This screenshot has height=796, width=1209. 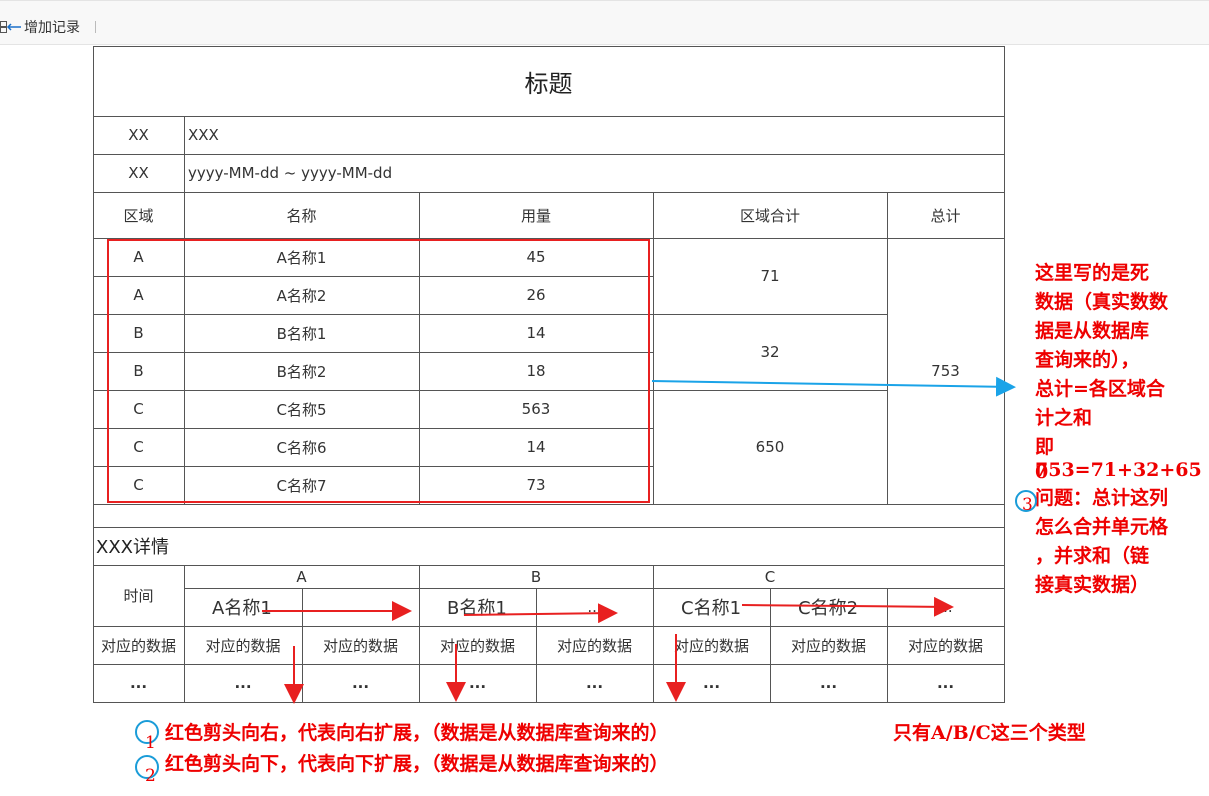 What do you see at coordinates (711, 608) in the screenshot?
I see `detail-name: C名称1` at bounding box center [711, 608].